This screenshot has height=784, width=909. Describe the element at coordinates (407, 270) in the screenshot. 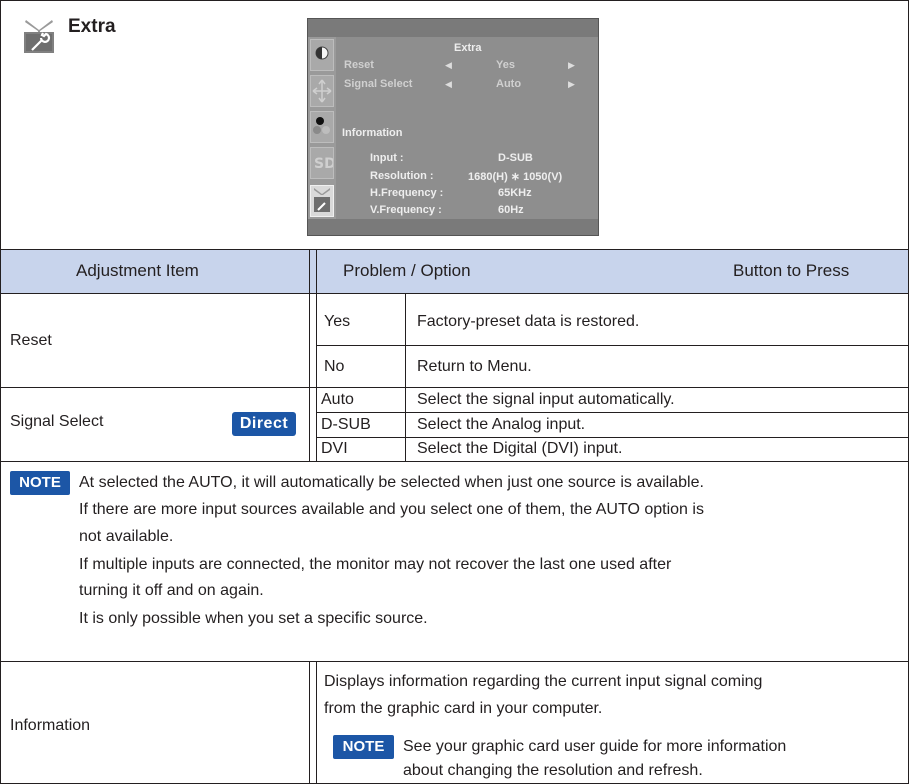

I see `header-problem-option: Problem / Option` at that location.